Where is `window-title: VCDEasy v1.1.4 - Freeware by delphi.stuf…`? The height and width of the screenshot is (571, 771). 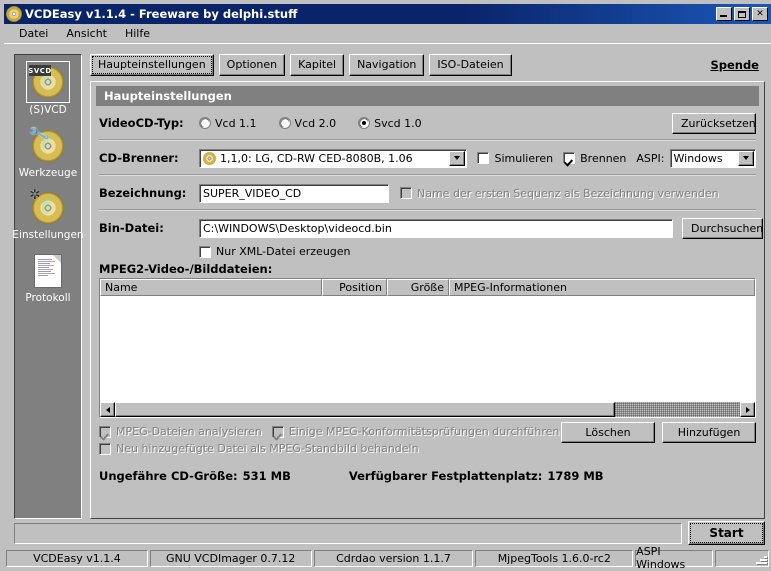
window-title: VCDEasy v1.1.4 - Freeware by delphi.stuf… is located at coordinates (161, 14).